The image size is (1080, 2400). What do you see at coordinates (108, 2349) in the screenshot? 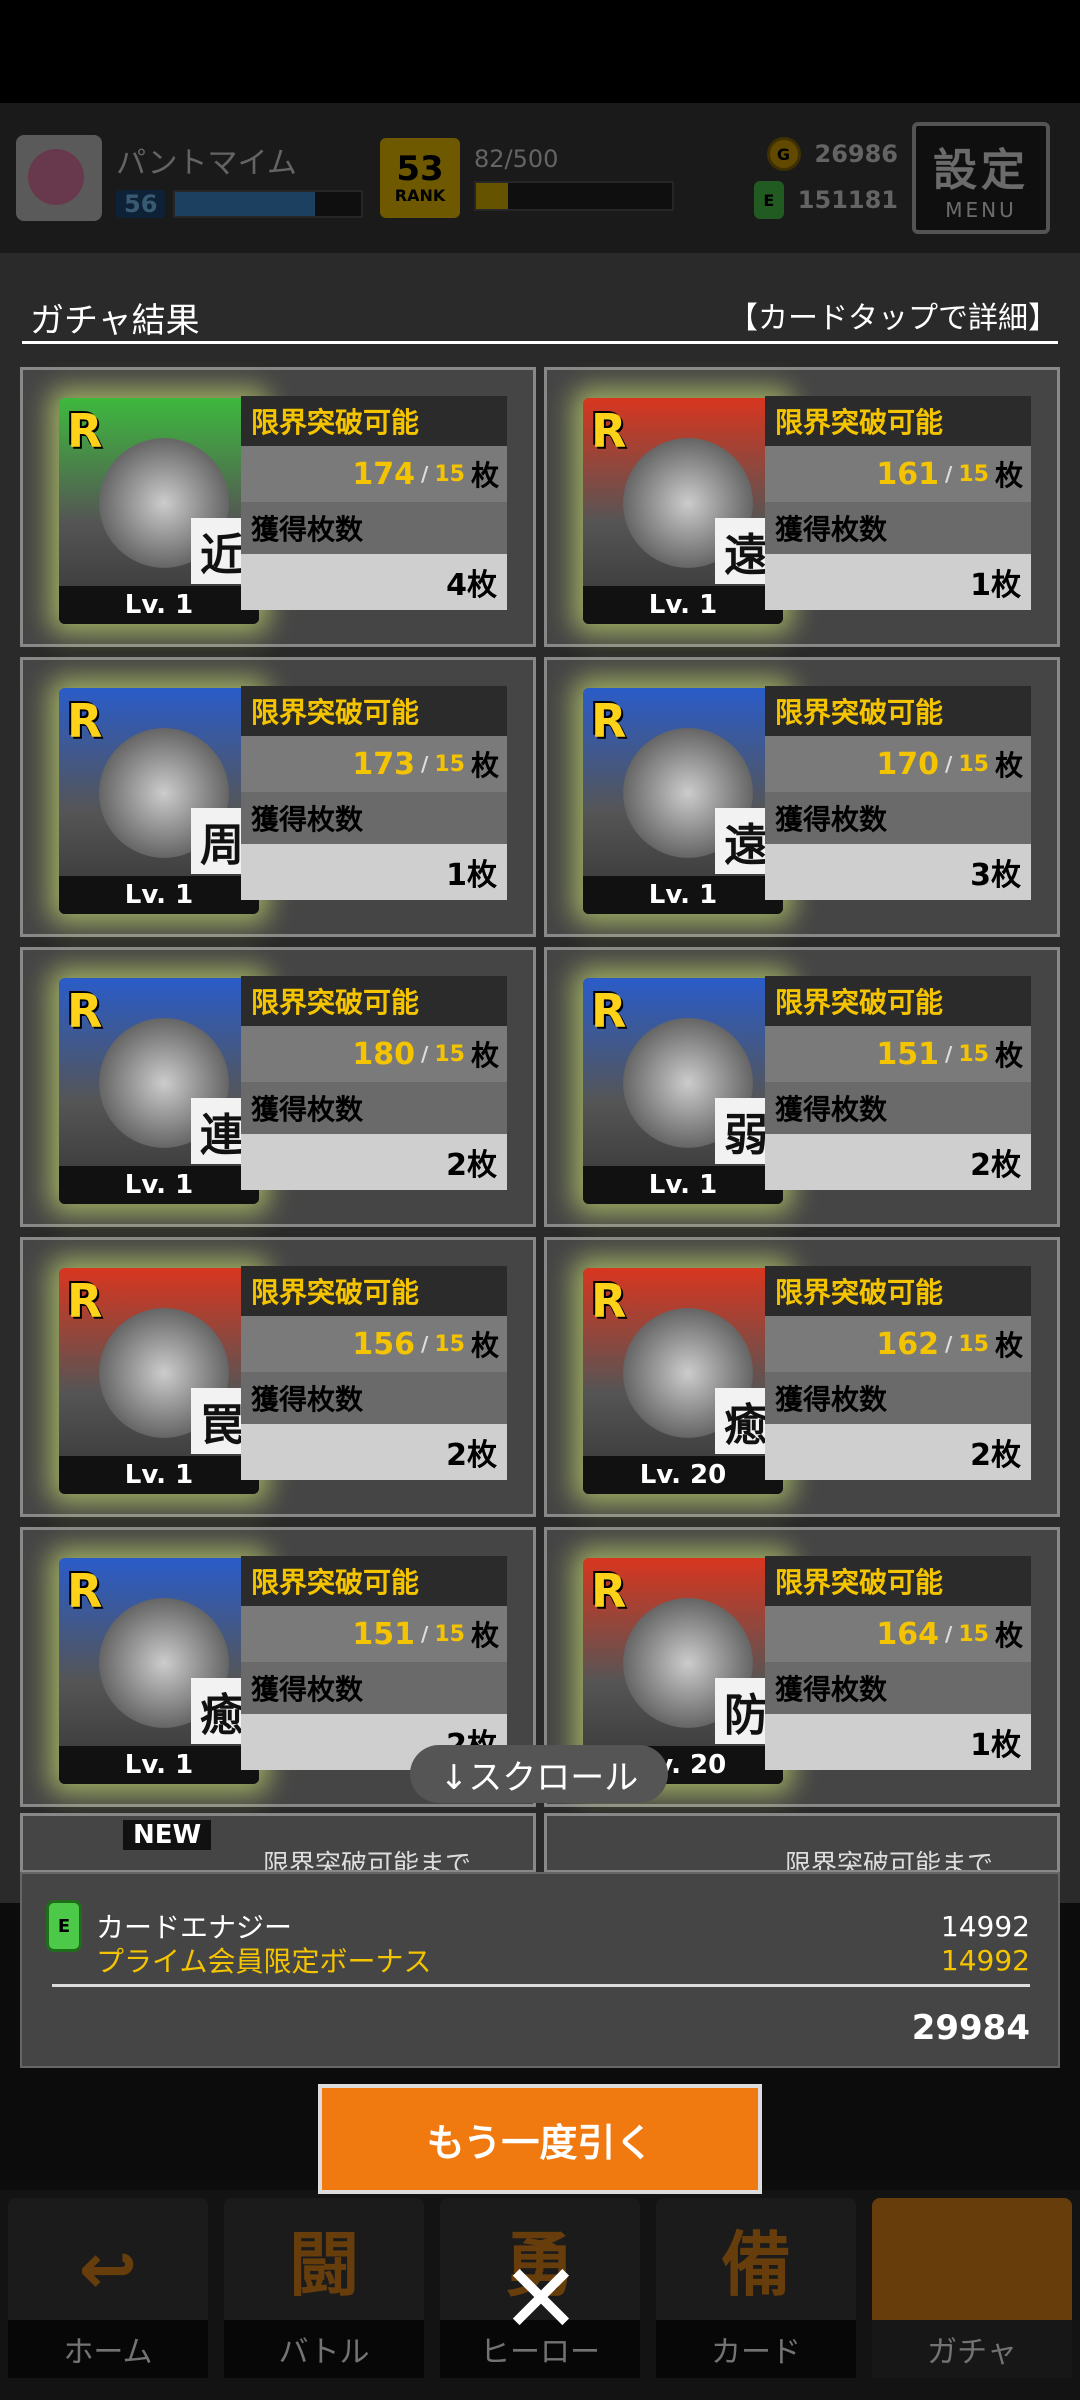
I see `nav-label: ホーム` at bounding box center [108, 2349].